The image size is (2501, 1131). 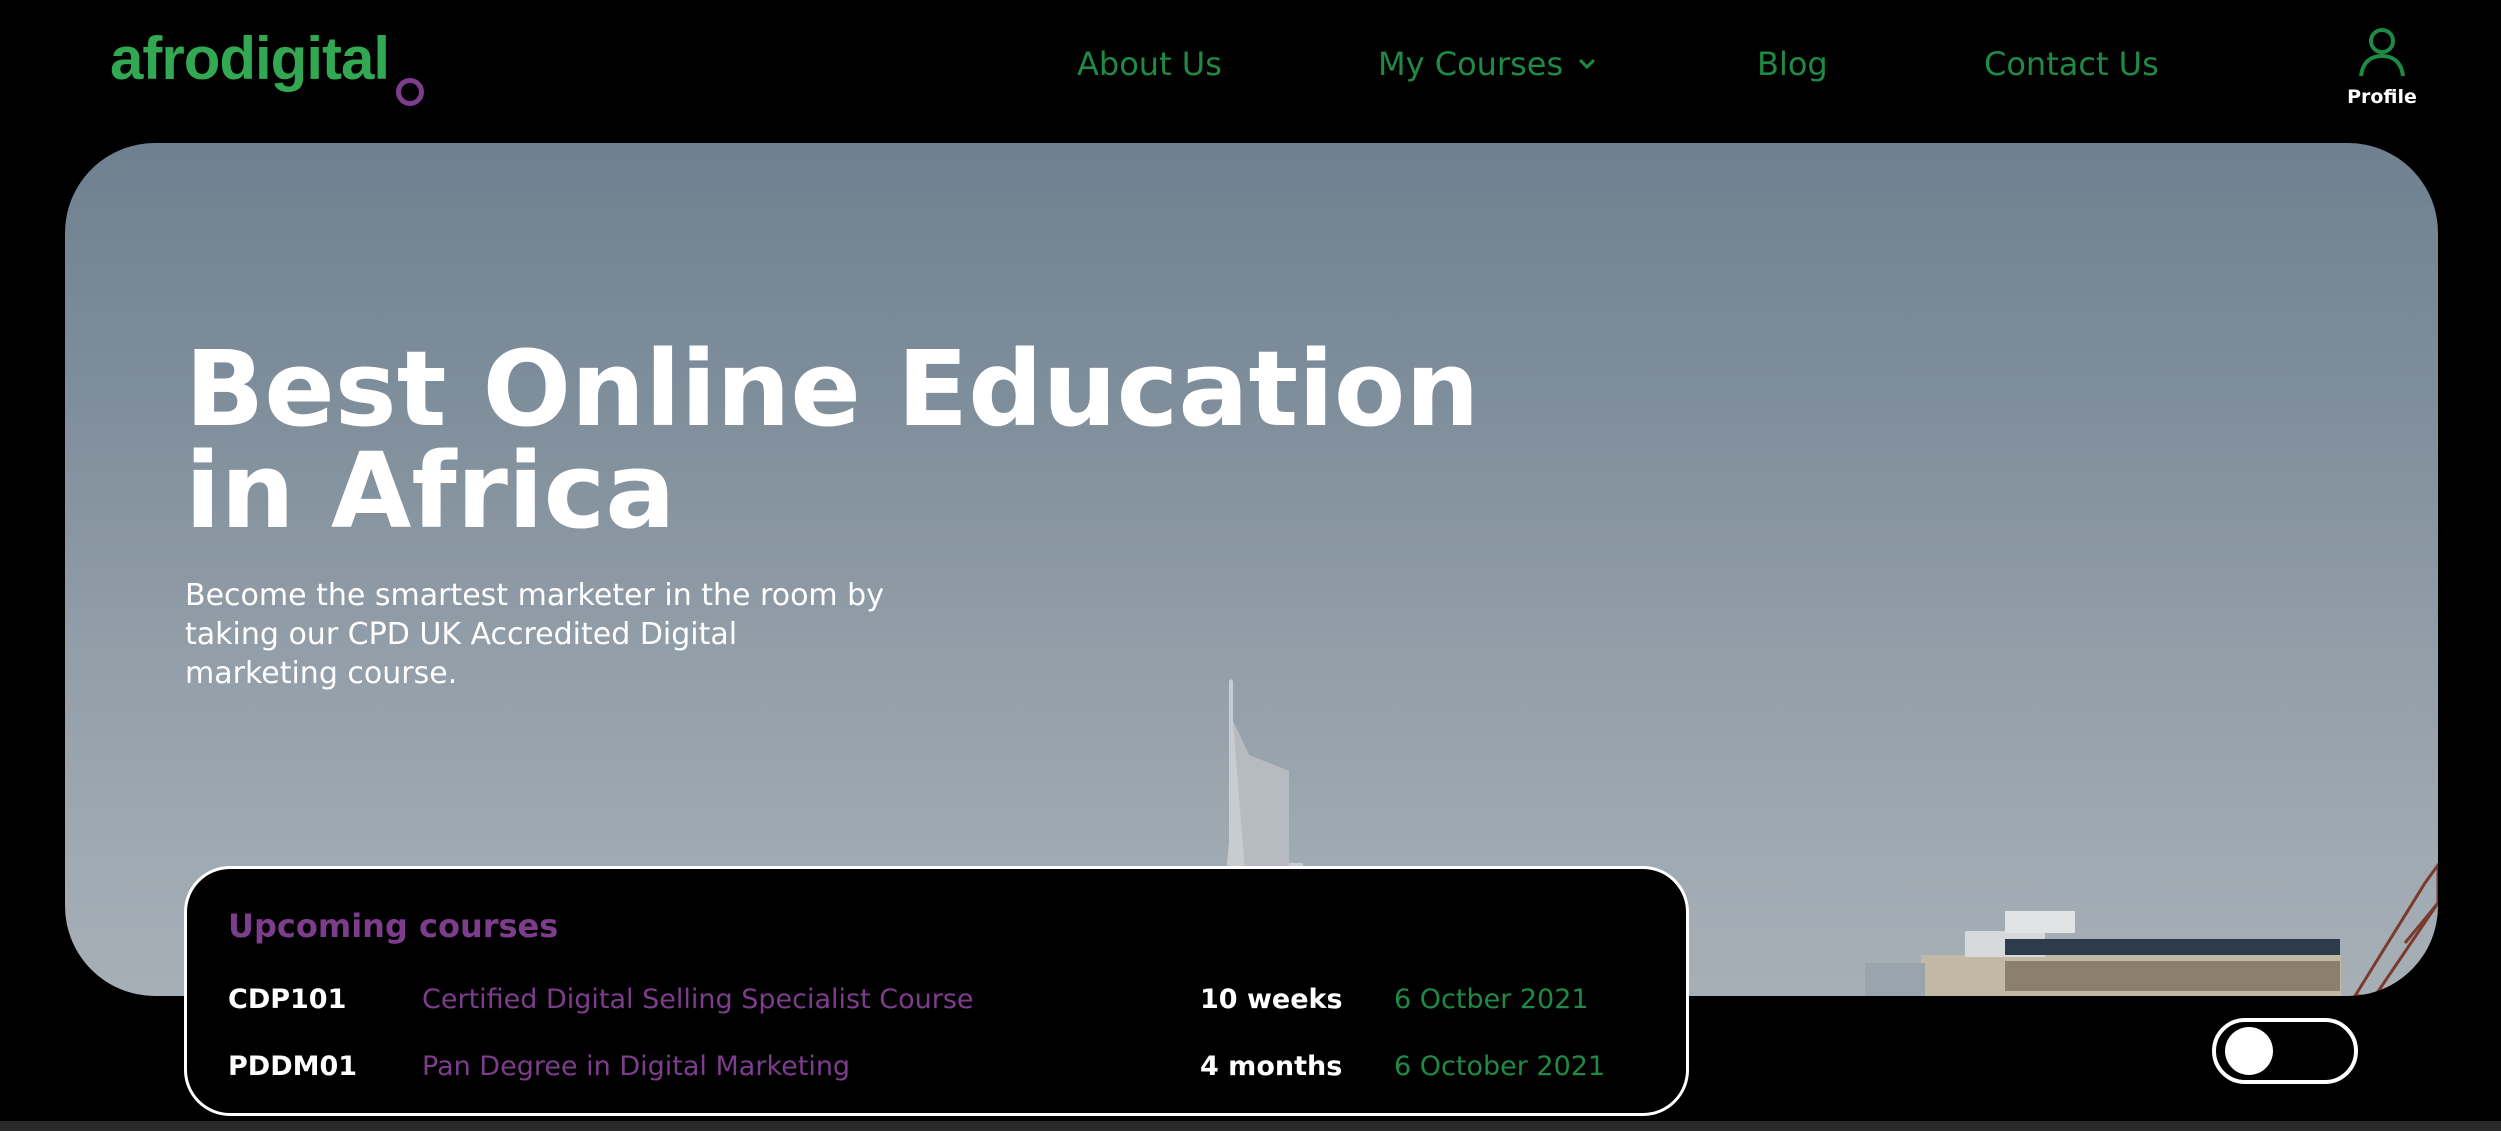 I want to click on profile-button: Profile, so click(x=2382, y=67).